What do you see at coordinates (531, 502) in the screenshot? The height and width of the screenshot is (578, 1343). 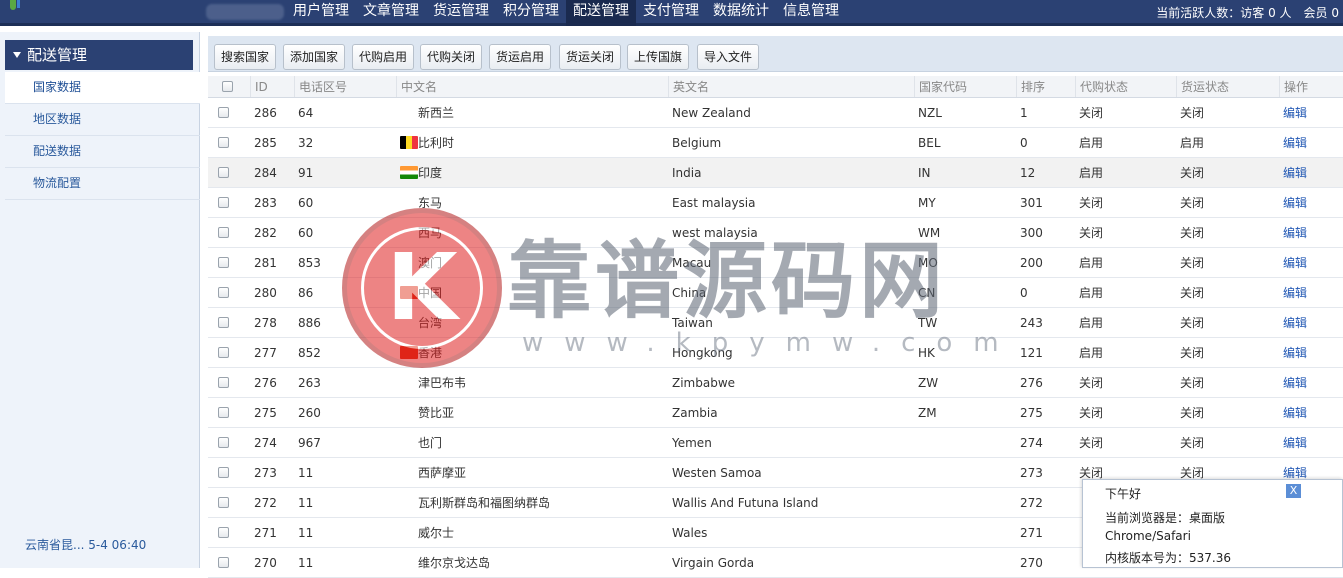 I see `cell-cn: 瓦利斯群岛和福图纳群岛` at bounding box center [531, 502].